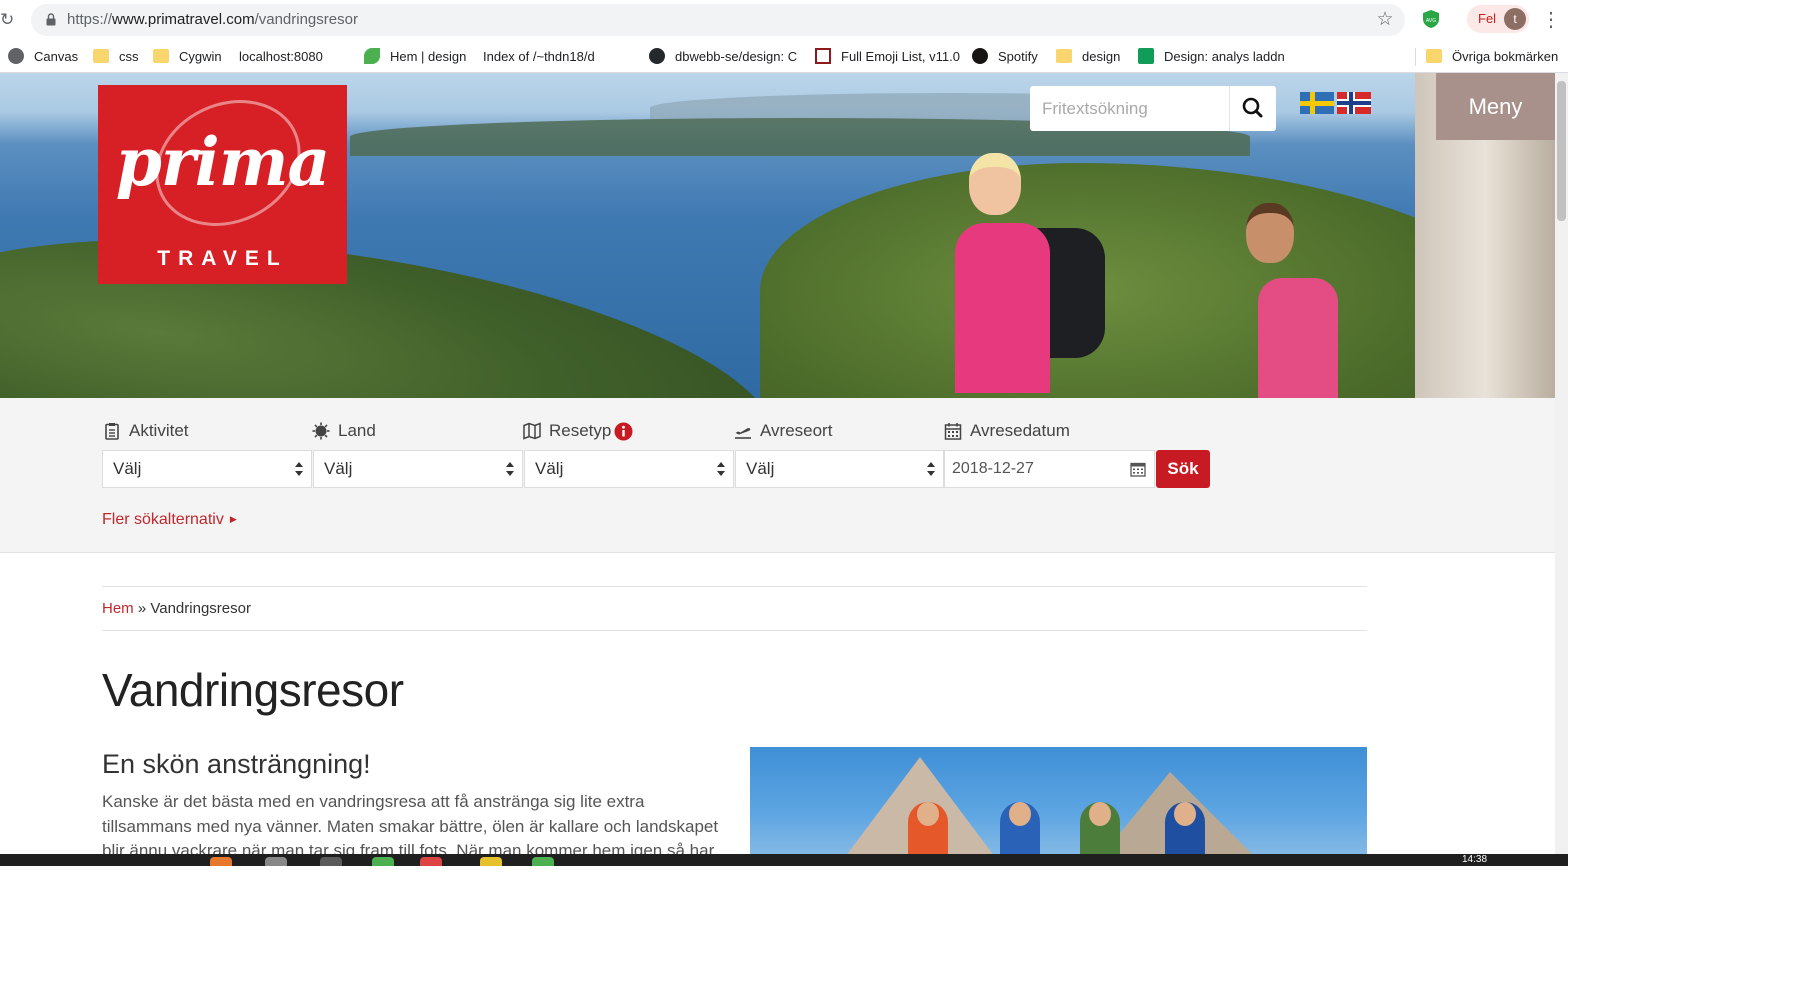  Describe the element at coordinates (1487, 18) in the screenshot. I see `profile-error-label: Fel` at that location.